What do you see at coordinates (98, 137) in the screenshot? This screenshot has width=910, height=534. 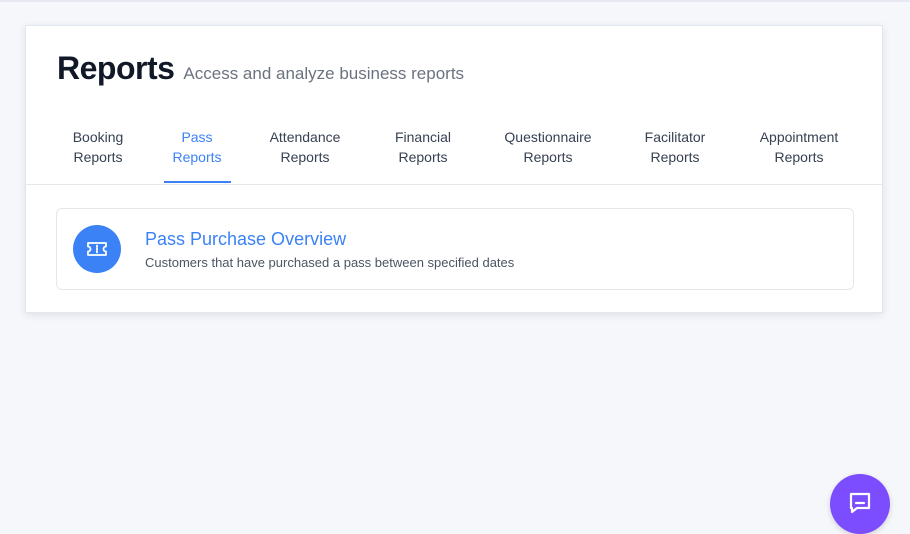 I see `tab-label-line1: Booking` at bounding box center [98, 137].